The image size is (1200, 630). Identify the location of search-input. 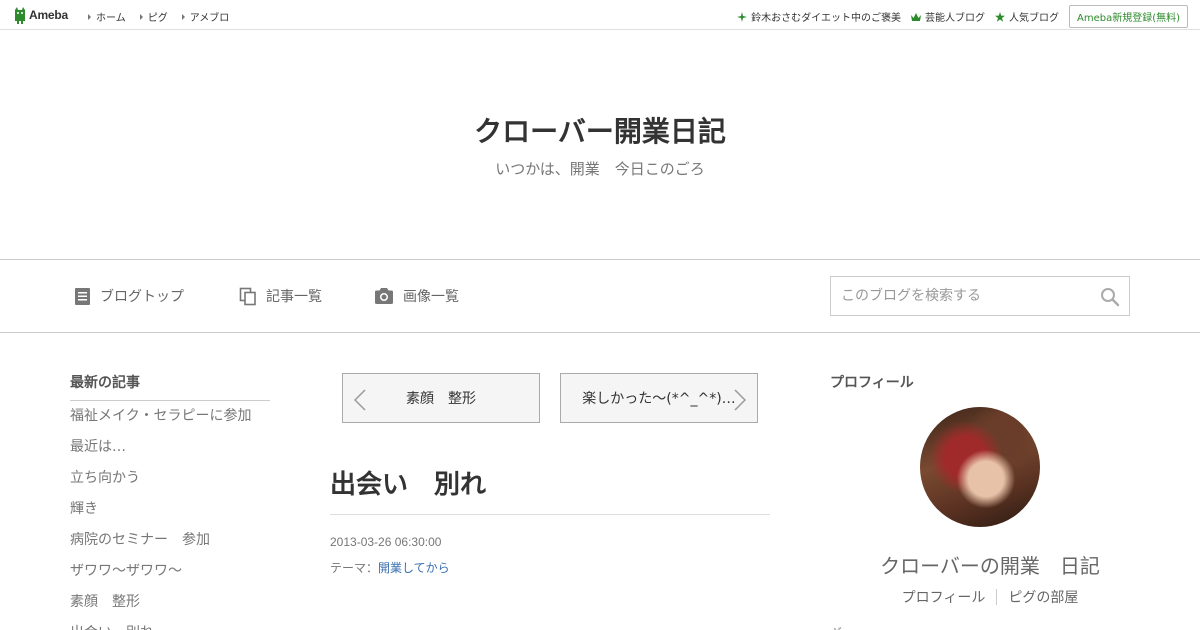
(961, 296).